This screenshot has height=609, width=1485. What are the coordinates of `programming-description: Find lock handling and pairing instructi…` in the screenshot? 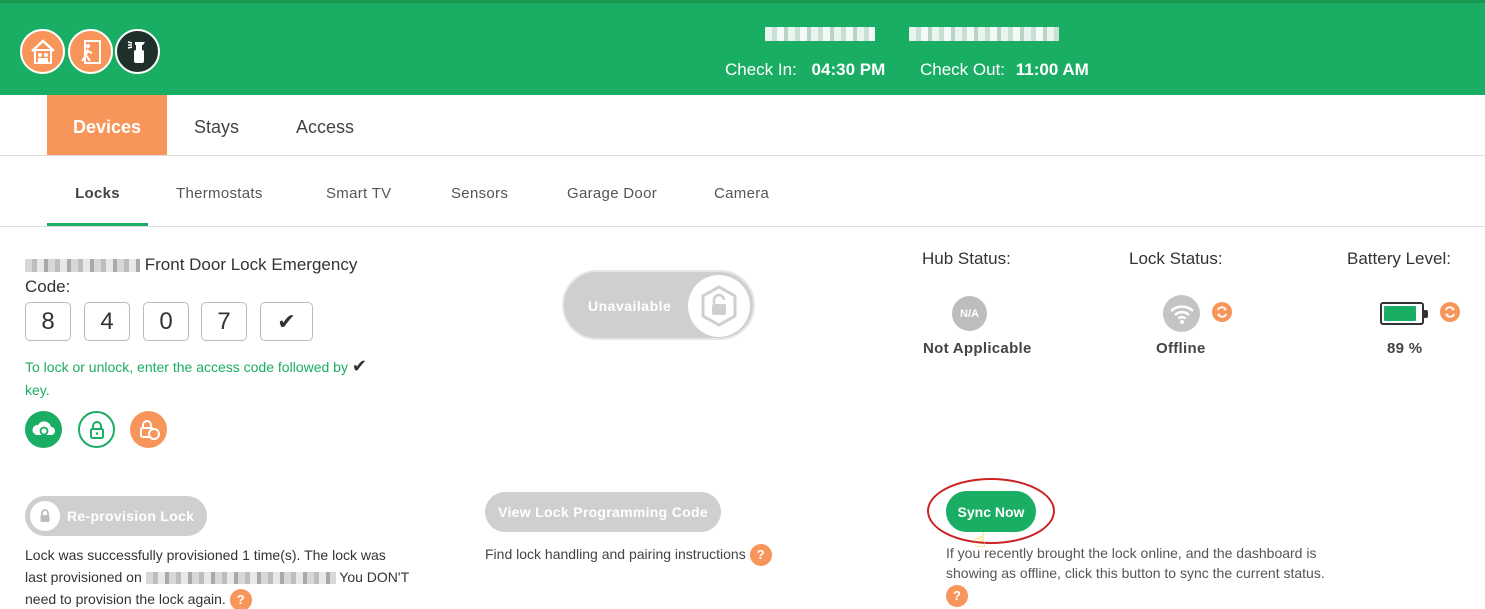 It's located at (665, 555).